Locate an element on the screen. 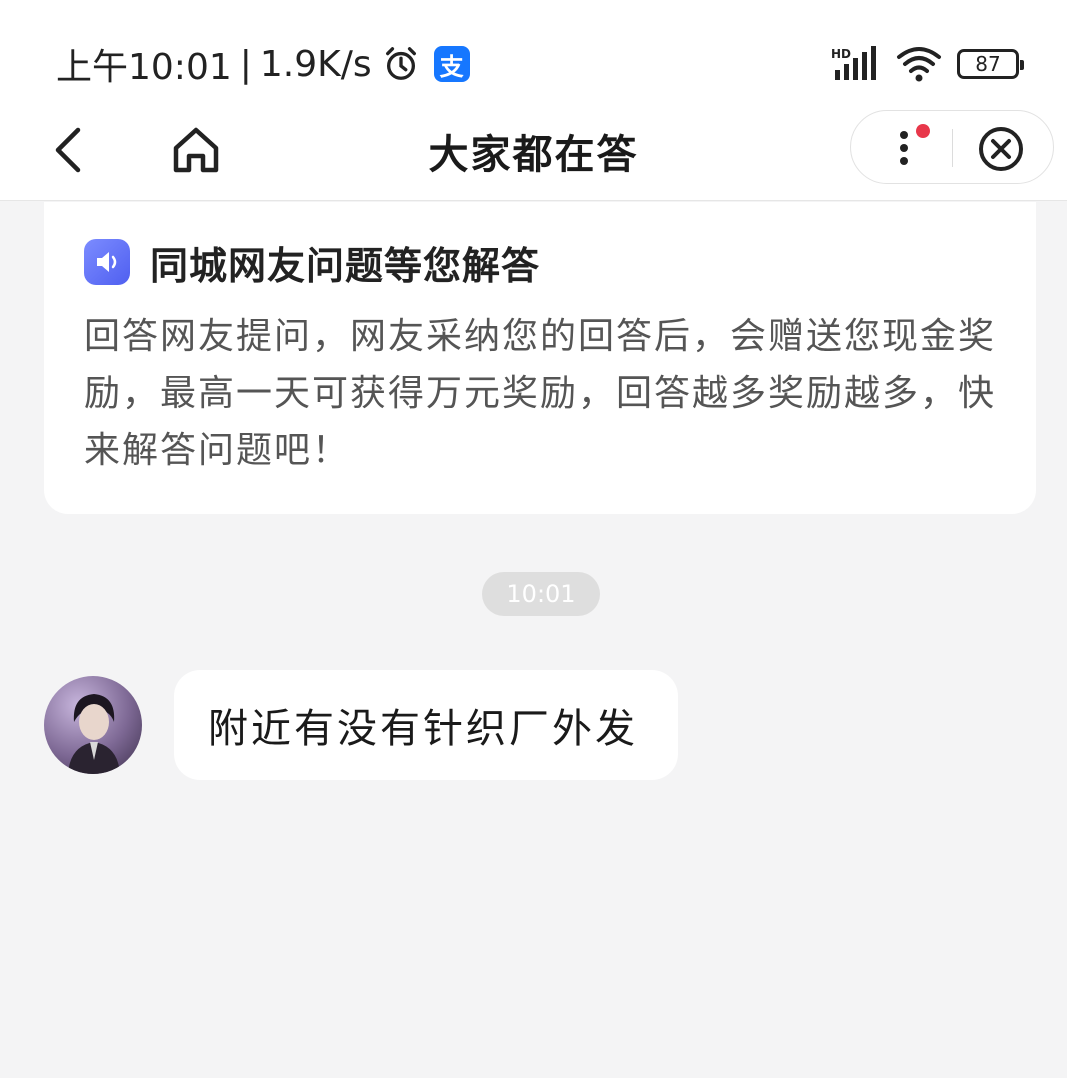 This screenshot has width=1067, height=1078. wifi-icon is located at coordinates (919, 64).